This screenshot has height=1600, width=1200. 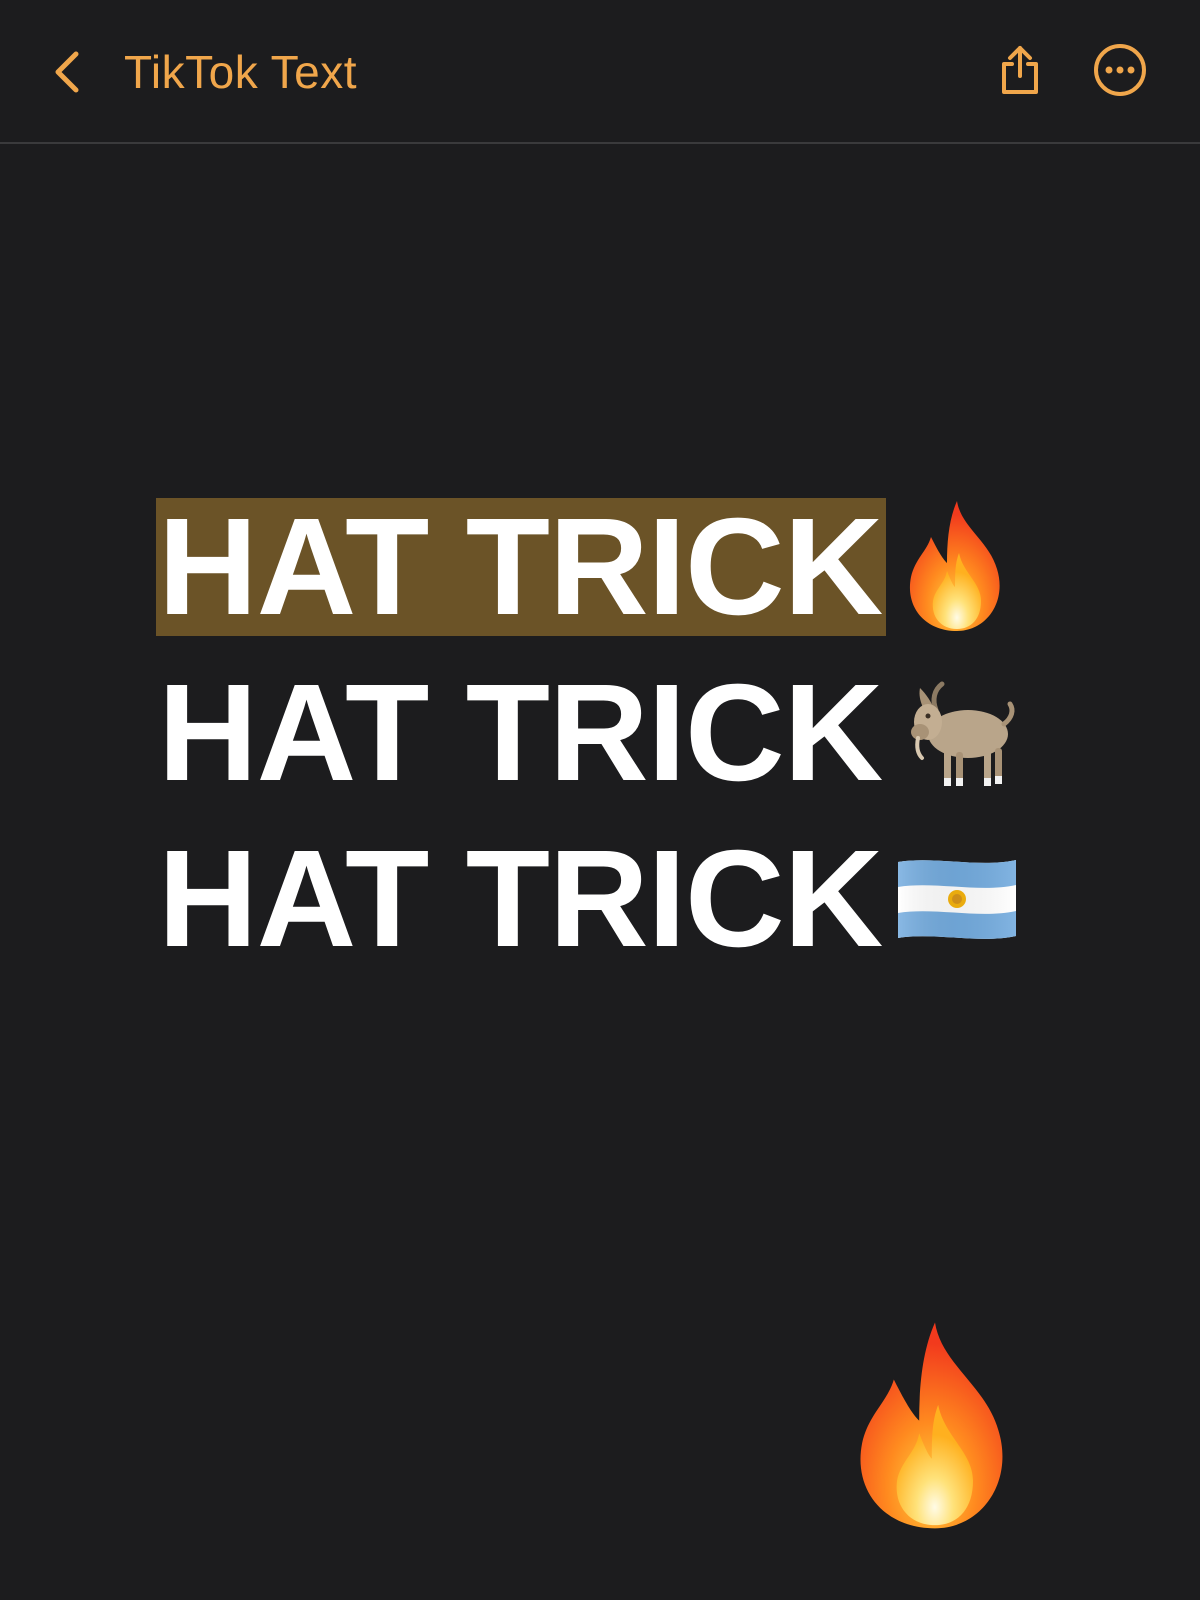 I want to click on back-title: TikTok Text, so click(x=241, y=72).